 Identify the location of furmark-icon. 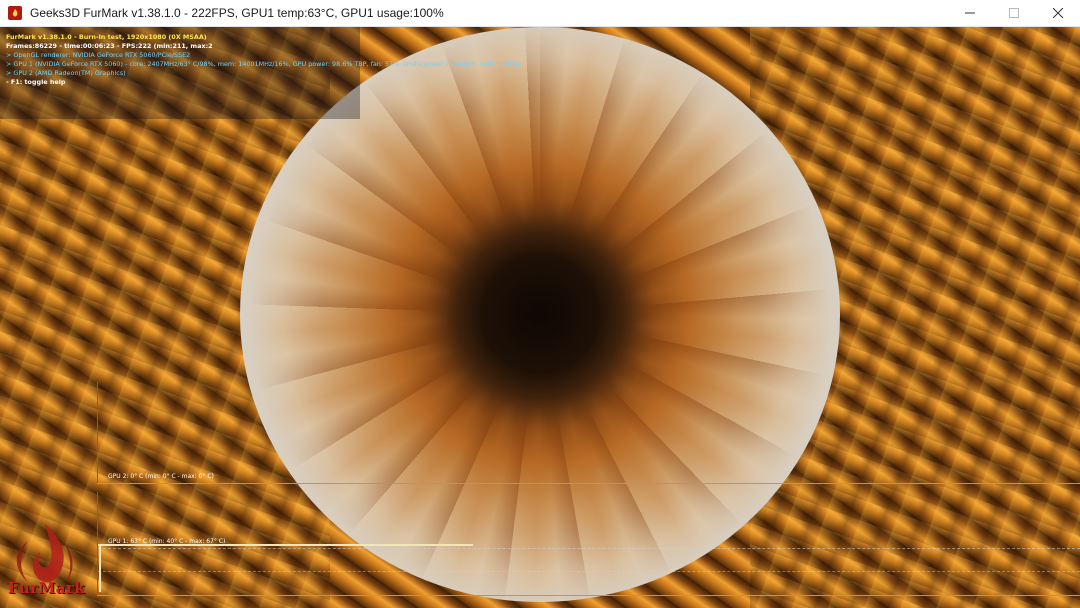
(15, 13).